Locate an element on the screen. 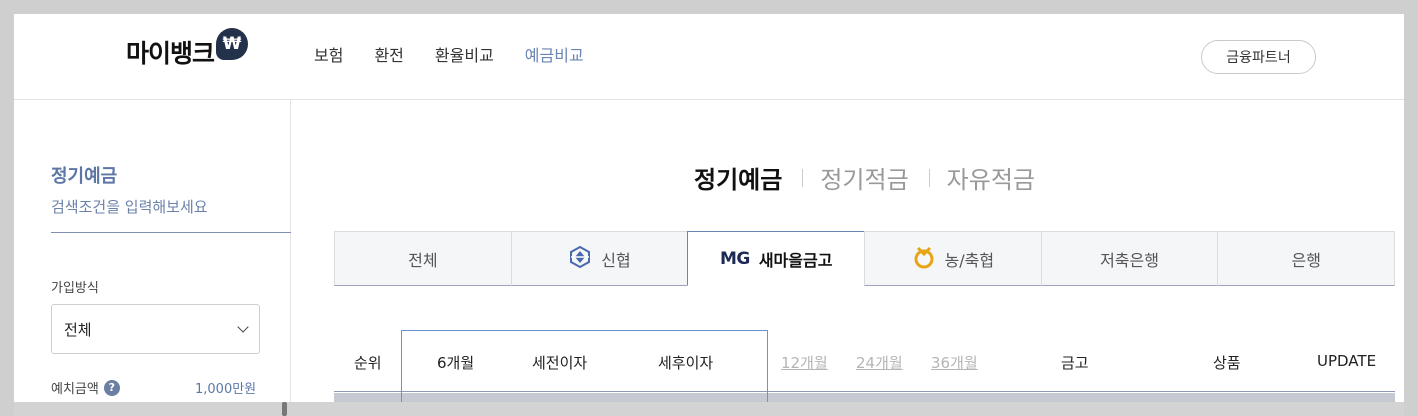  col-bank: 금고 is located at coordinates (1075, 362).